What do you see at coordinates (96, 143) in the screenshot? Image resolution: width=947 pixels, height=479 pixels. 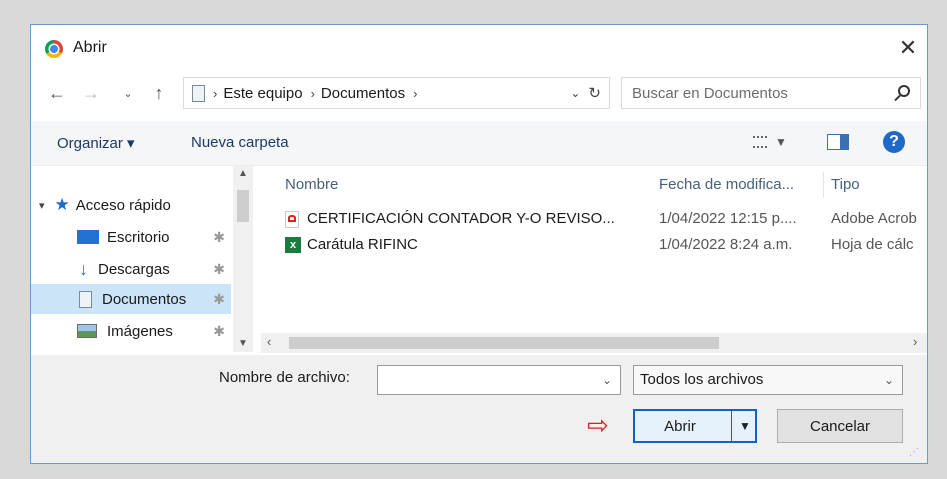 I see `organize-button: Organizar ▾` at bounding box center [96, 143].